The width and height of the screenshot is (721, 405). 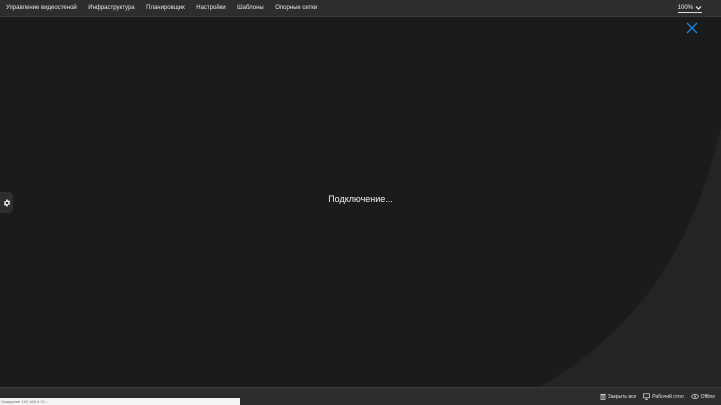 What do you see at coordinates (250, 8) in the screenshot?
I see `menu-item-templates: Шаблоны` at bounding box center [250, 8].